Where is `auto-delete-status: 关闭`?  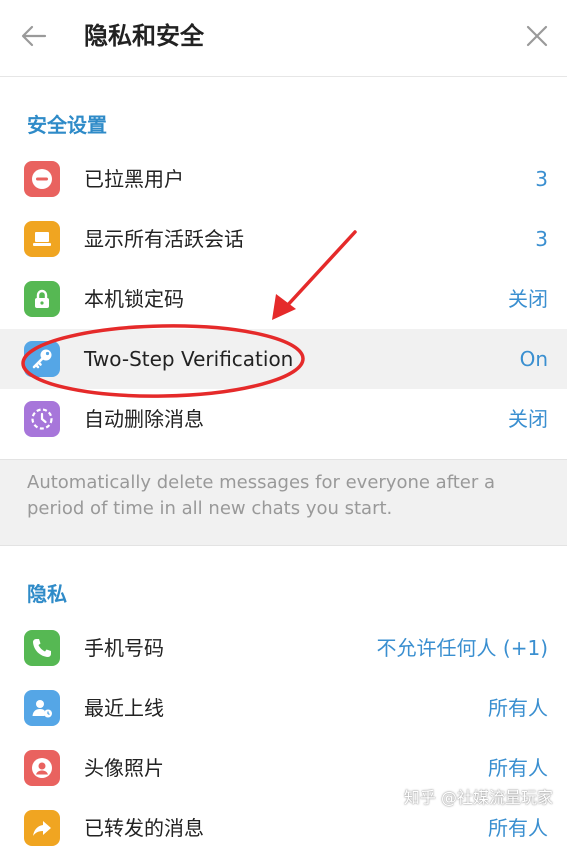
auto-delete-status: 关闭 is located at coordinates (528, 419).